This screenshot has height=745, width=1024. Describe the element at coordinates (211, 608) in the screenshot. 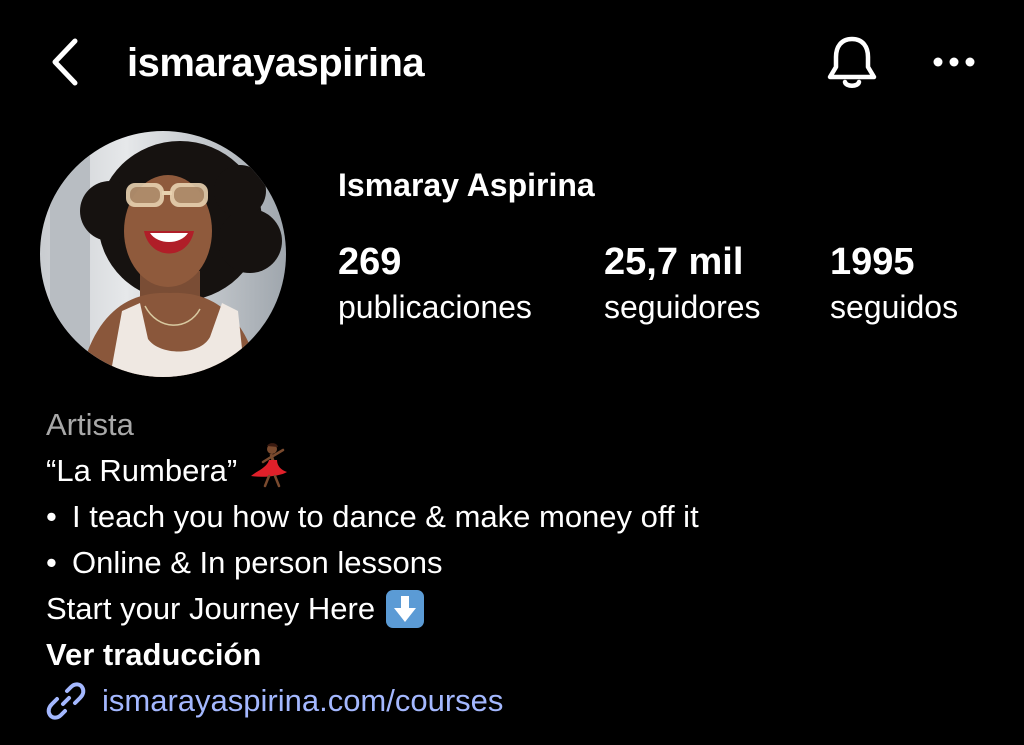

I see `bio-line-4-text: Start your Journey Here` at that location.